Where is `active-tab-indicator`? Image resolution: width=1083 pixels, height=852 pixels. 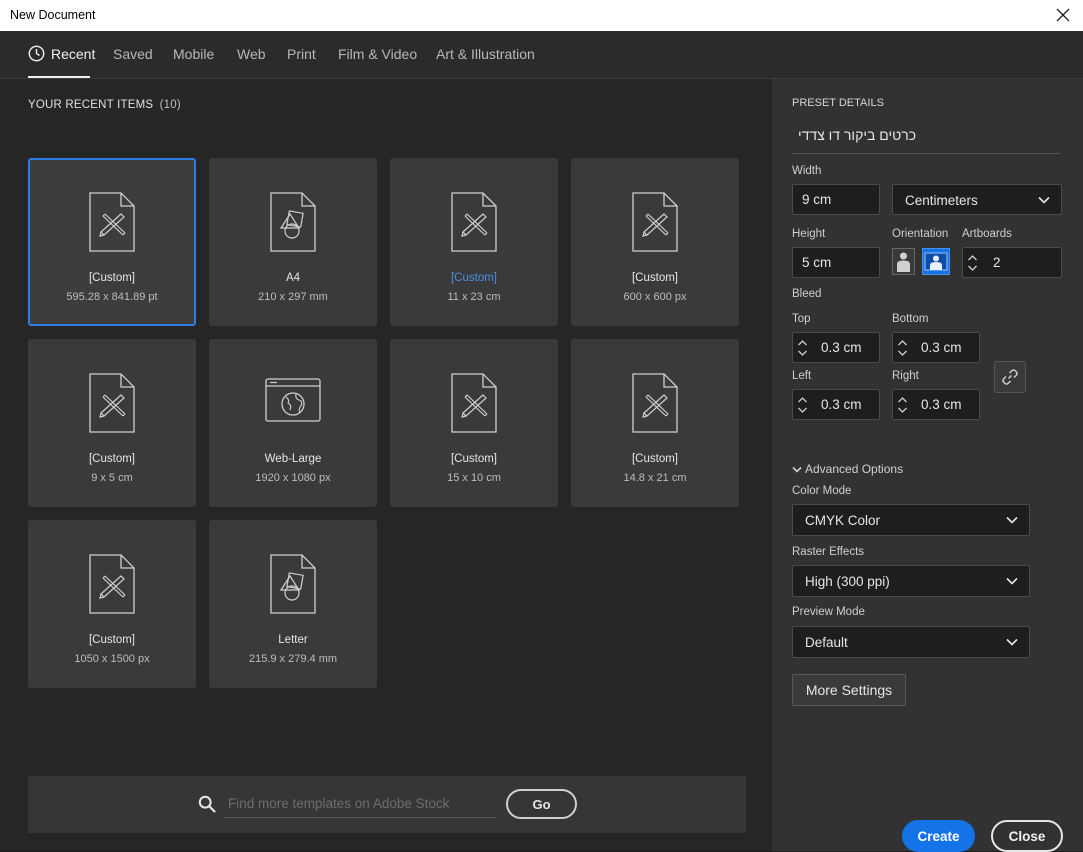 active-tab-indicator is located at coordinates (59, 77).